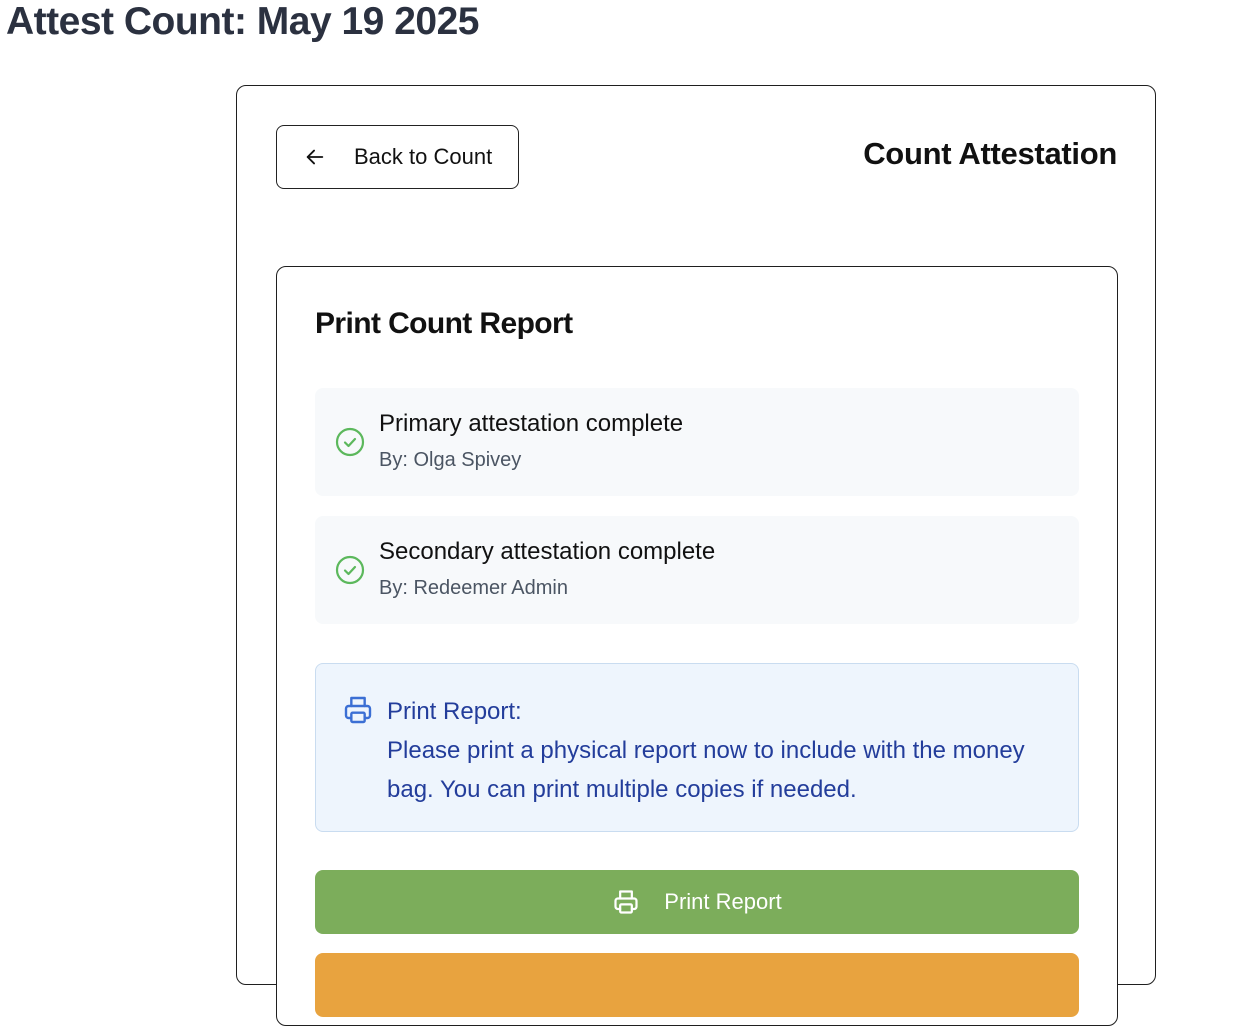 The width and height of the screenshot is (1244, 1026). What do you see at coordinates (697, 985) in the screenshot?
I see `secondary-action-button` at bounding box center [697, 985].